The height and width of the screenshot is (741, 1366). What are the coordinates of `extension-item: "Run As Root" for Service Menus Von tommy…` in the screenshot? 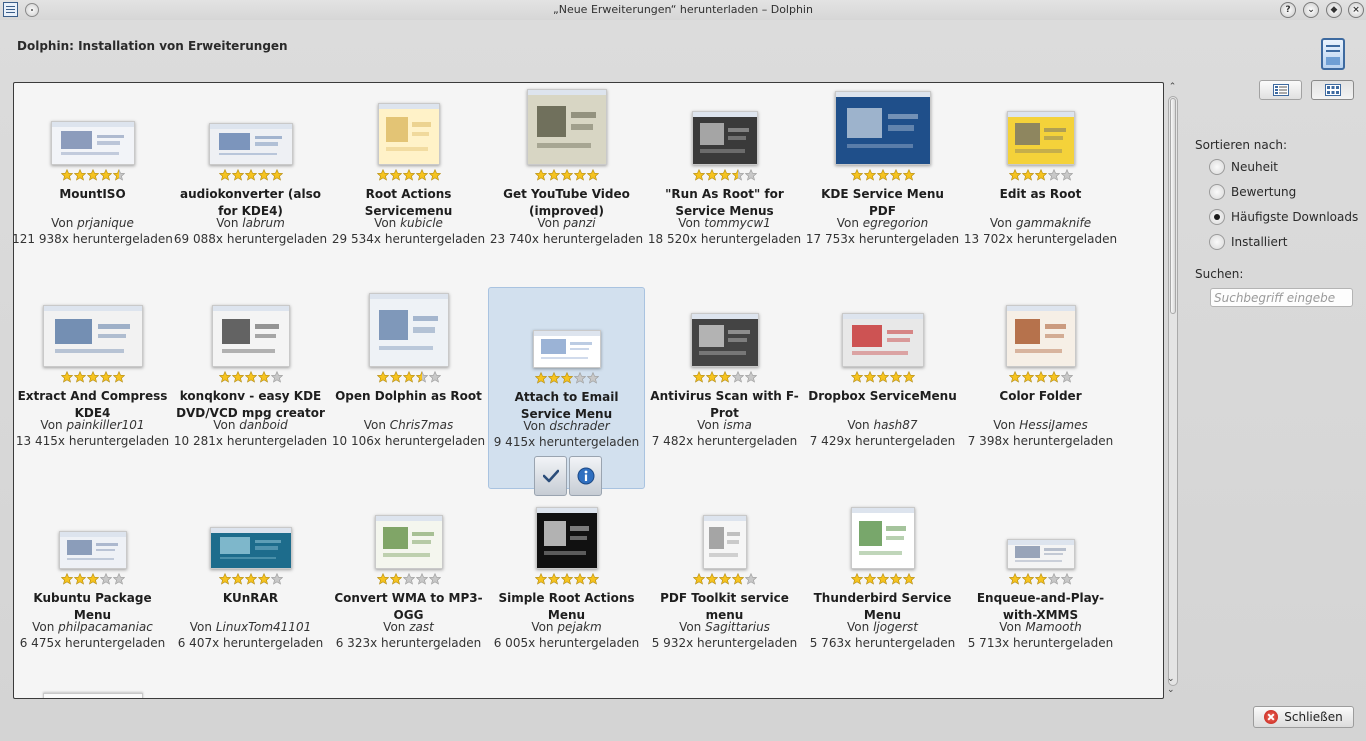 It's located at (724, 186).